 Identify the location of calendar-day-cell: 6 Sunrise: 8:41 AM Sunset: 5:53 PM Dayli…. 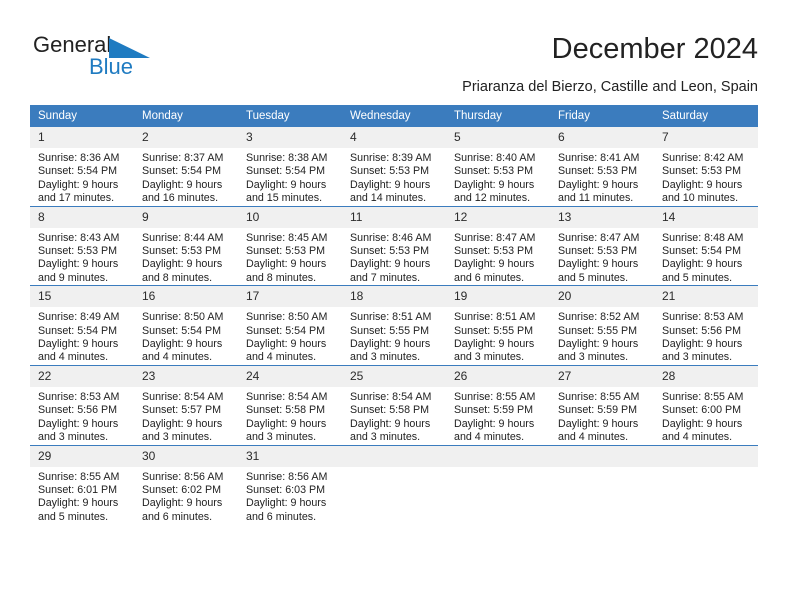
(602, 166).